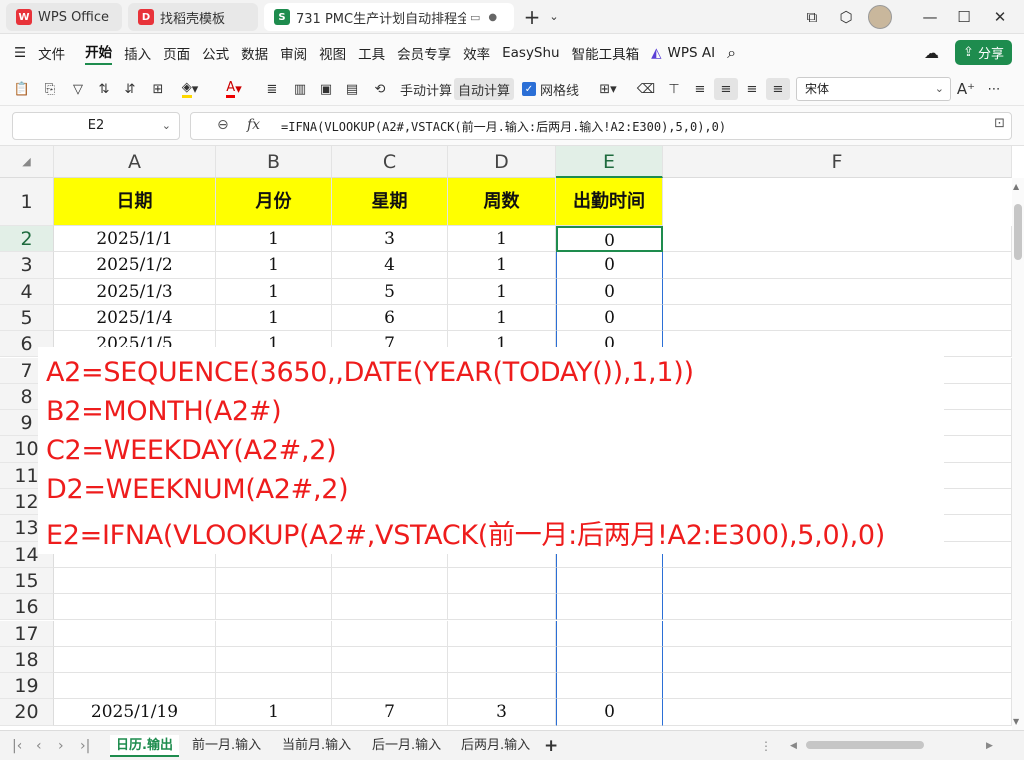 The image size is (1024, 760). What do you see at coordinates (254, 53) in the screenshot?
I see `menu-data: 数据` at bounding box center [254, 53].